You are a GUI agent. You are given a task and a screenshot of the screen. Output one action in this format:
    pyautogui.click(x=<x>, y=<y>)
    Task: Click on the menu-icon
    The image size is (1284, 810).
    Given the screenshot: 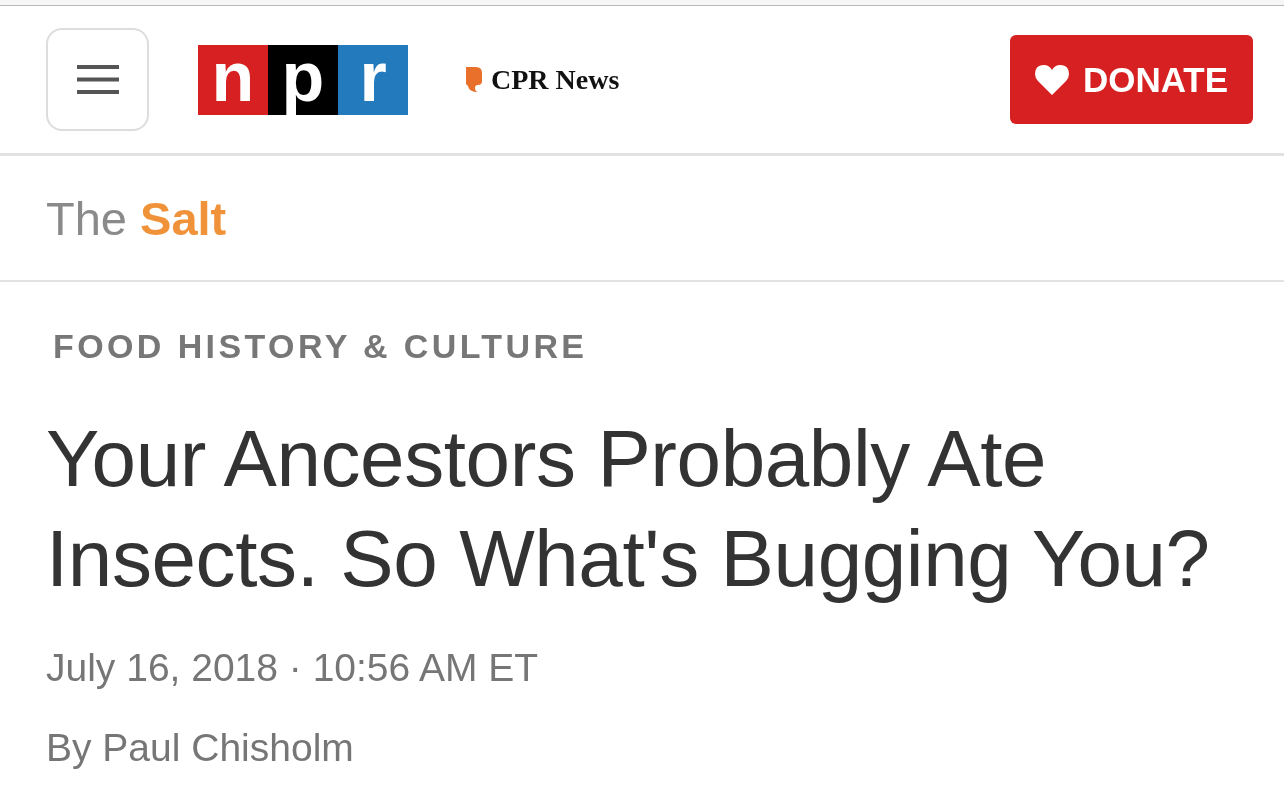 What is the action you would take?
    pyautogui.click(x=97, y=79)
    